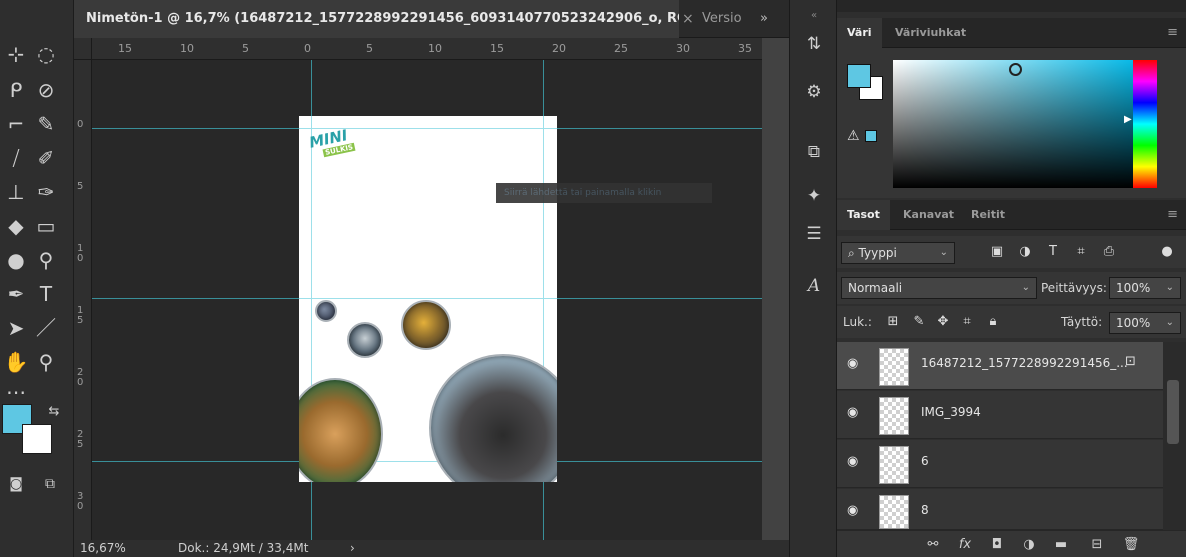  What do you see at coordinates (933, 545) in the screenshot?
I see `link-icon: ⚯` at bounding box center [933, 545].